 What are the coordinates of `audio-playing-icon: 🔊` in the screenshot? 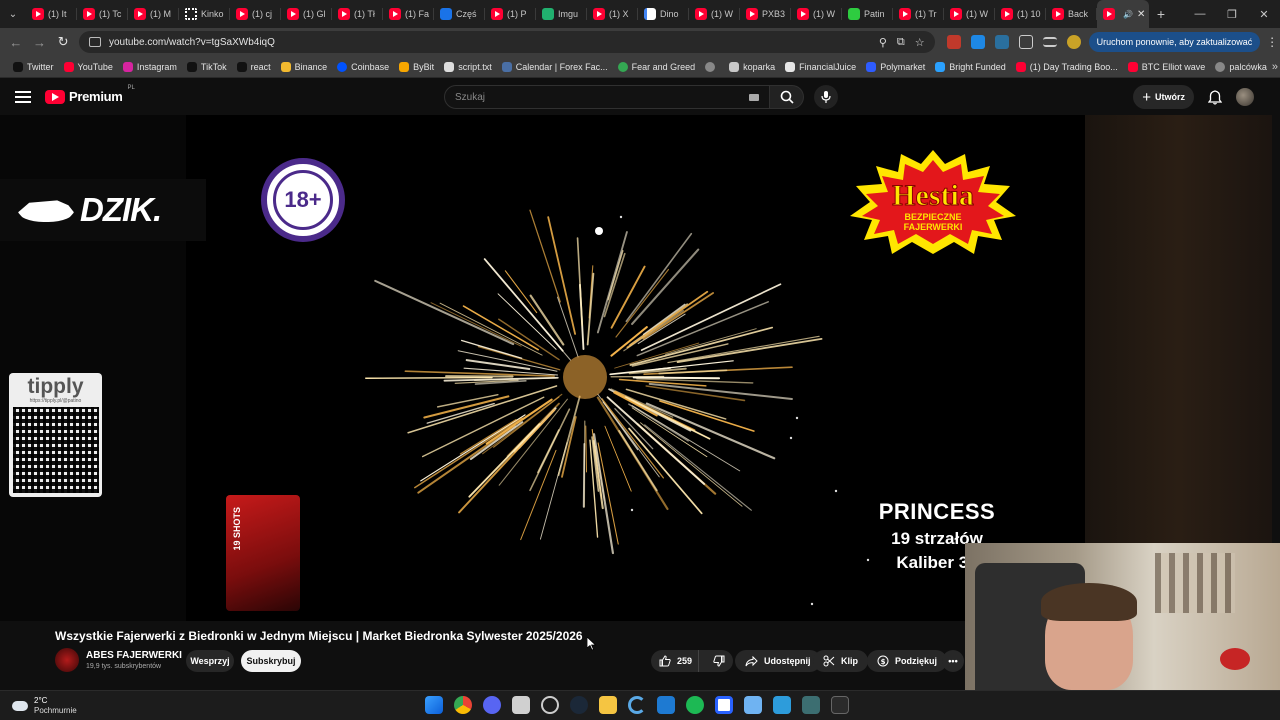 It's located at (1128, 14).